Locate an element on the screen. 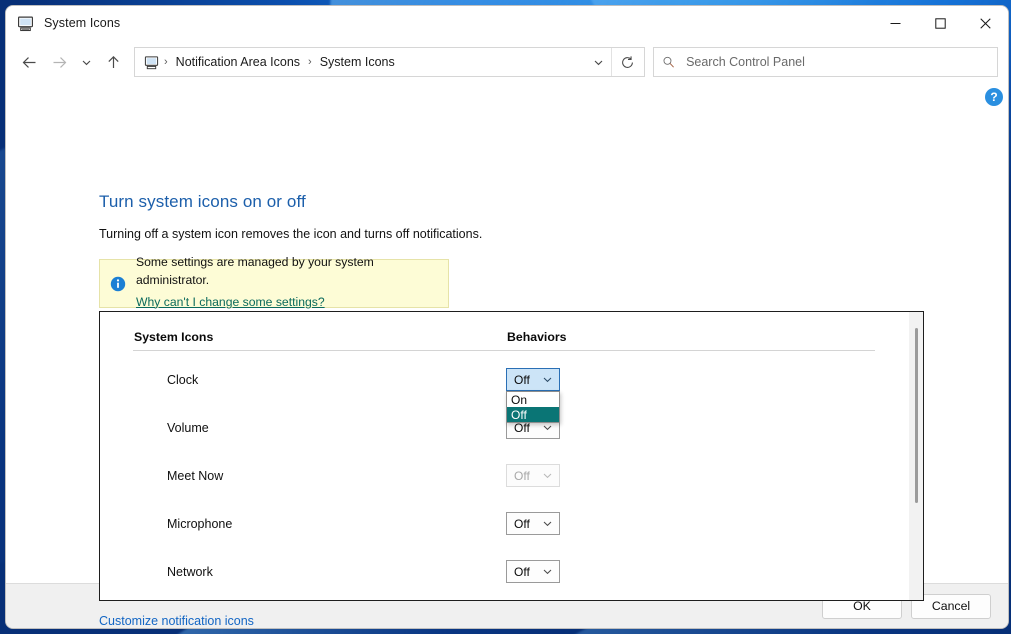 The height and width of the screenshot is (634, 1011). back-arrow-icon is located at coordinates (28, 62).